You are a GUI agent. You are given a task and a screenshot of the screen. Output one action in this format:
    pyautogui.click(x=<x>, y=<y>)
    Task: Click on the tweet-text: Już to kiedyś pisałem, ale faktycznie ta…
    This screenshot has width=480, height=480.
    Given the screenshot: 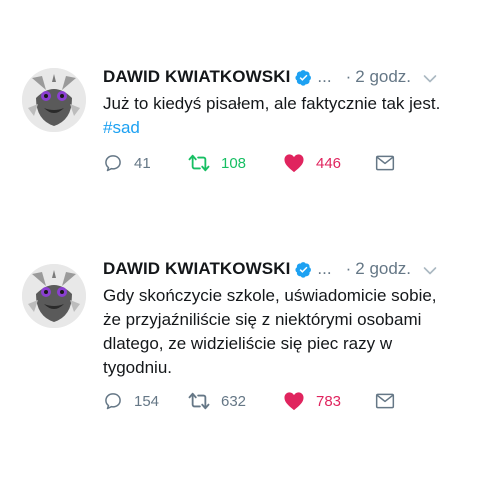 What is the action you would take?
    pyautogui.click(x=283, y=116)
    